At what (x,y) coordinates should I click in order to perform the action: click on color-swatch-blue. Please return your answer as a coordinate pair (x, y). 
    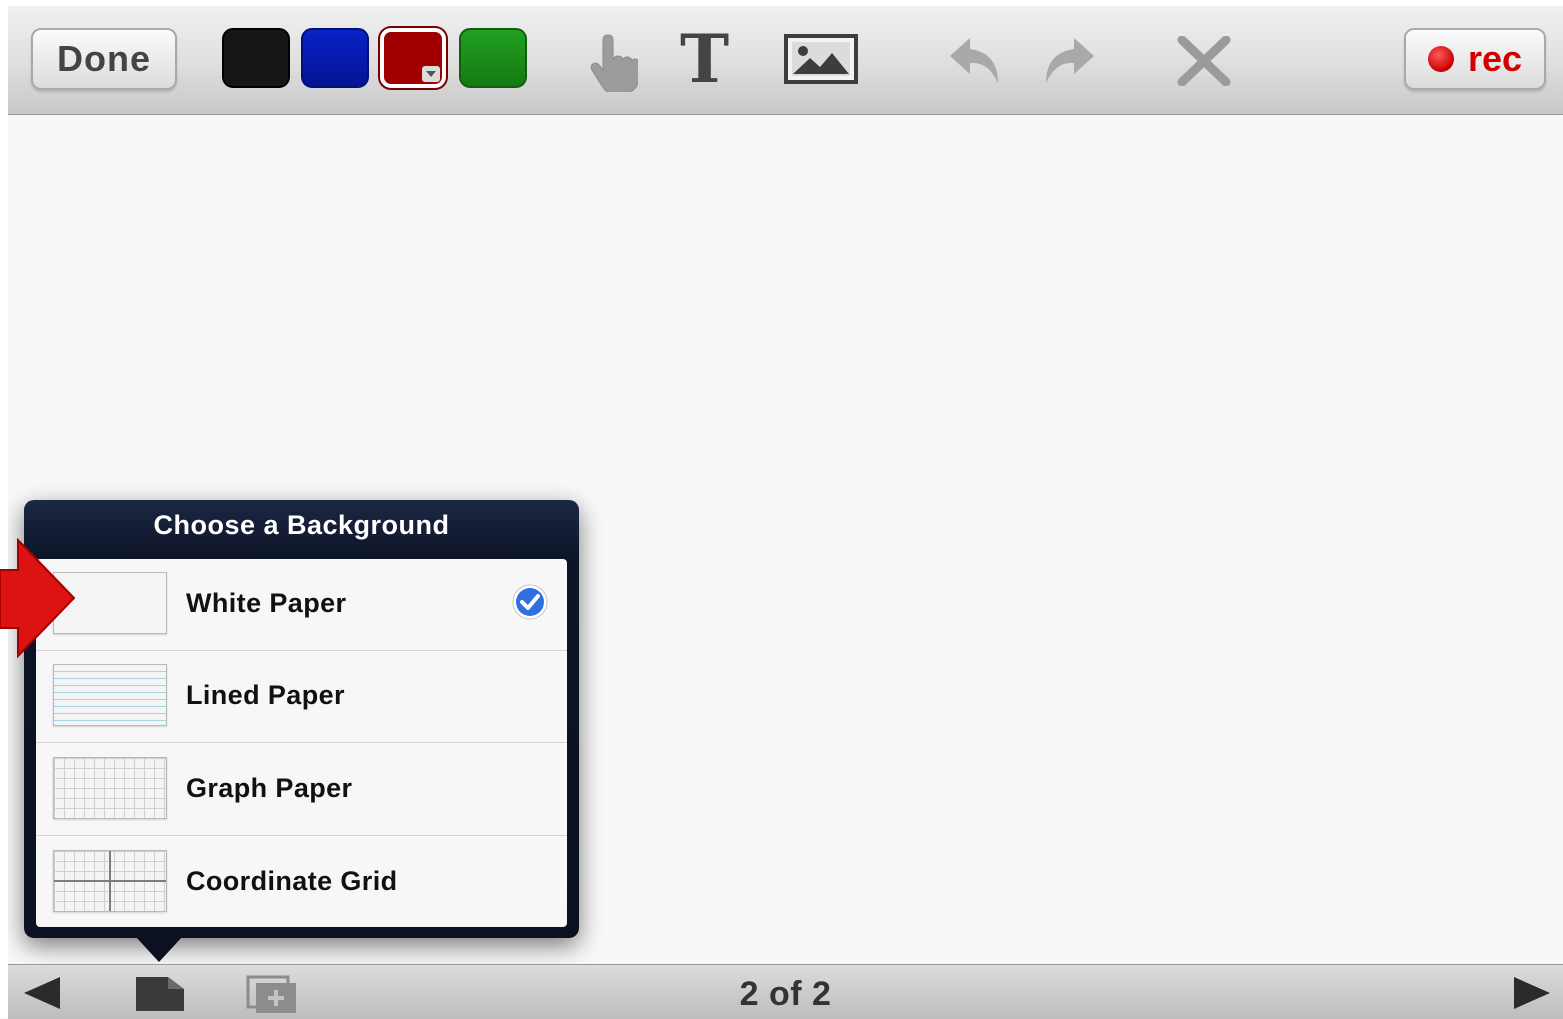
    Looking at the image, I should click on (335, 58).